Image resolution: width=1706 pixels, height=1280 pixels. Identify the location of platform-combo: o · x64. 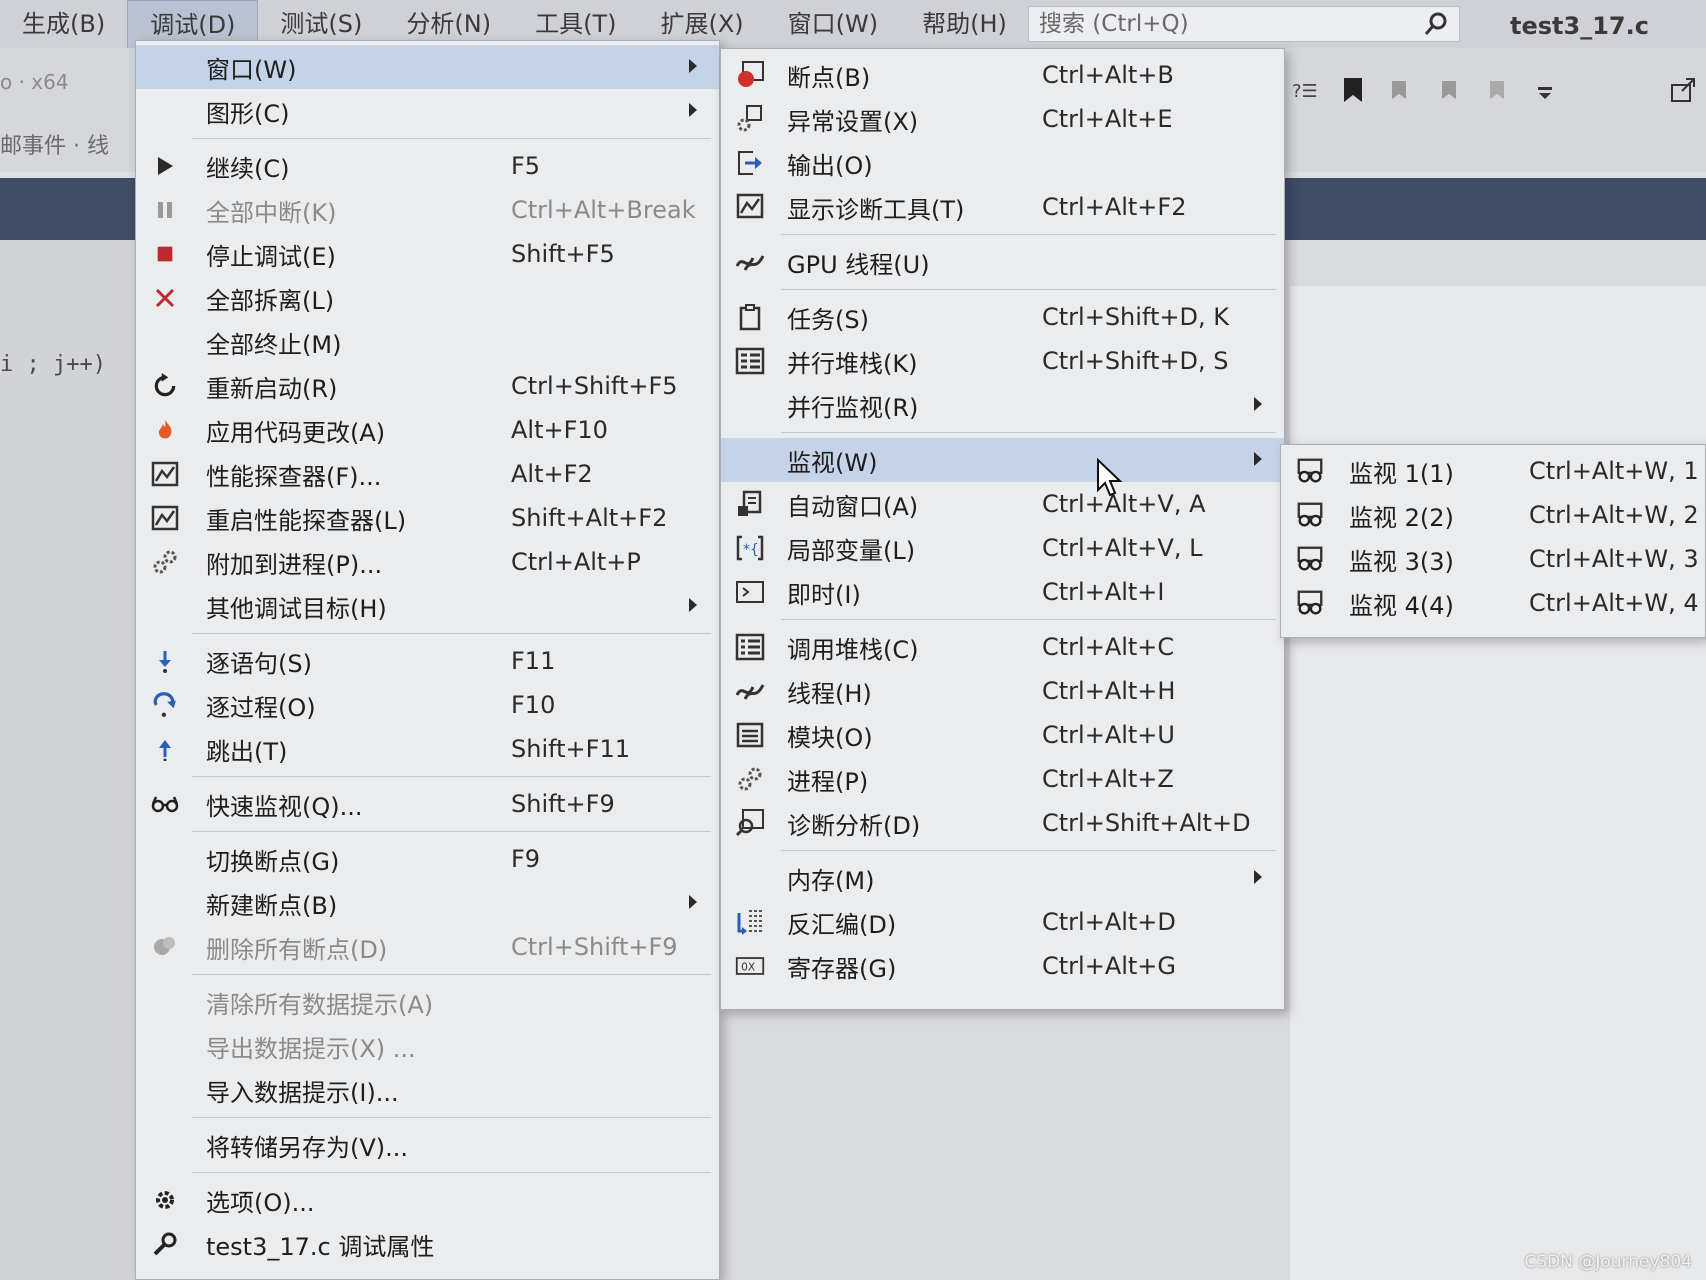
(34, 82).